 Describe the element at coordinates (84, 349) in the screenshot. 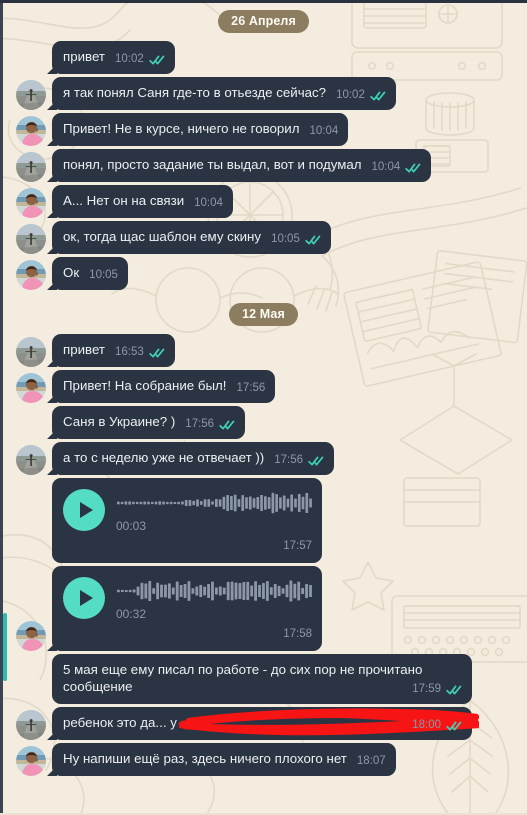

I see `message-text: привет` at that location.